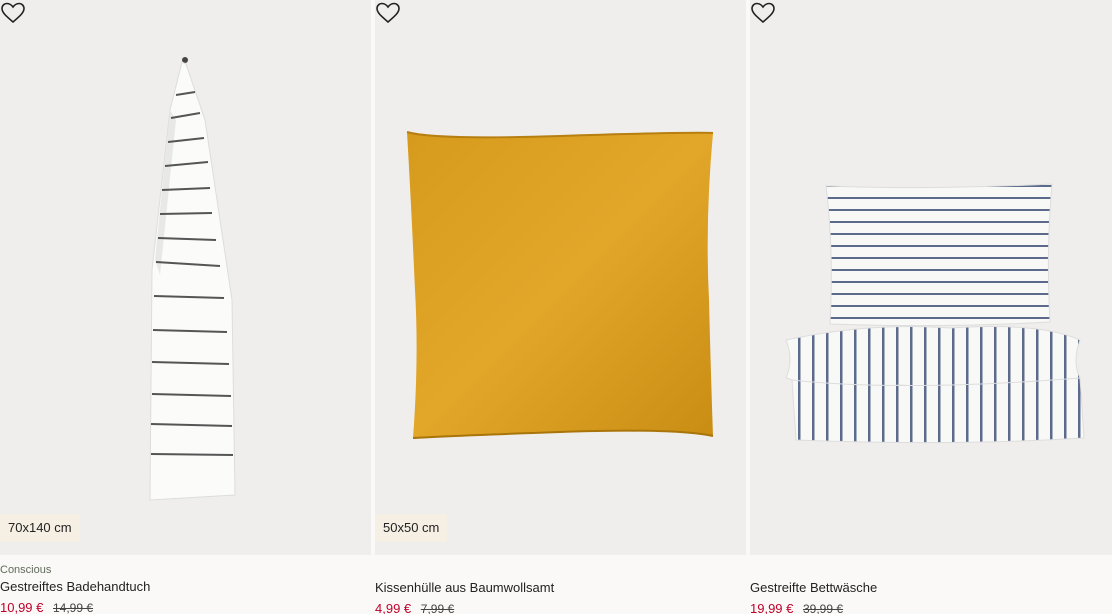  What do you see at coordinates (931, 588) in the screenshot?
I see `product-name: Gestreifte Bettwäsche` at bounding box center [931, 588].